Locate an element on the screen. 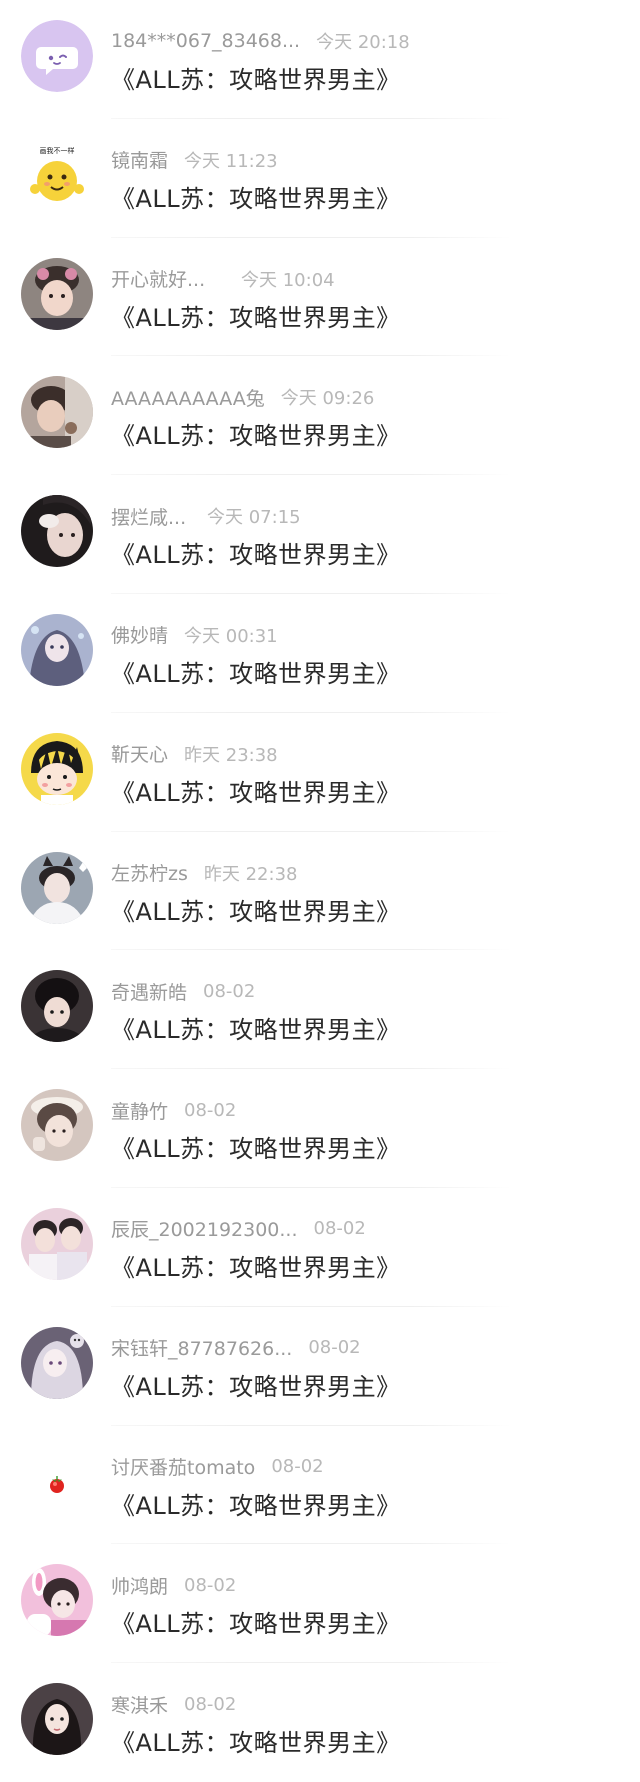 This screenshot has height=1782, width=640. list-item: 帅鸿朗 08-02 《ALL苏：攻略世界男主》 is located at coordinates (320, 1604).